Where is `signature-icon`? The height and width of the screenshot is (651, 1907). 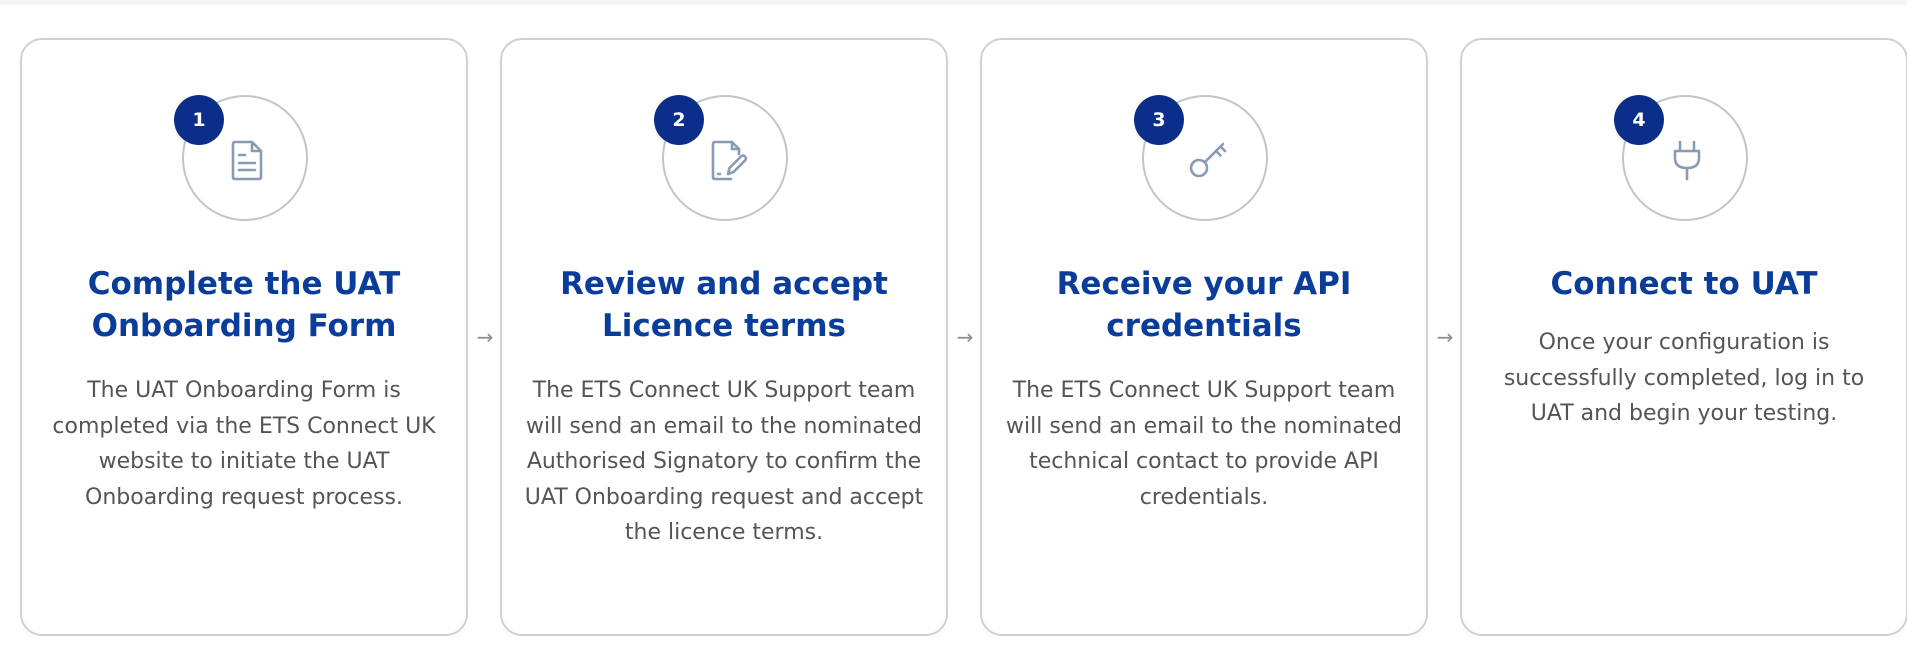
signature-icon is located at coordinates (729, 160).